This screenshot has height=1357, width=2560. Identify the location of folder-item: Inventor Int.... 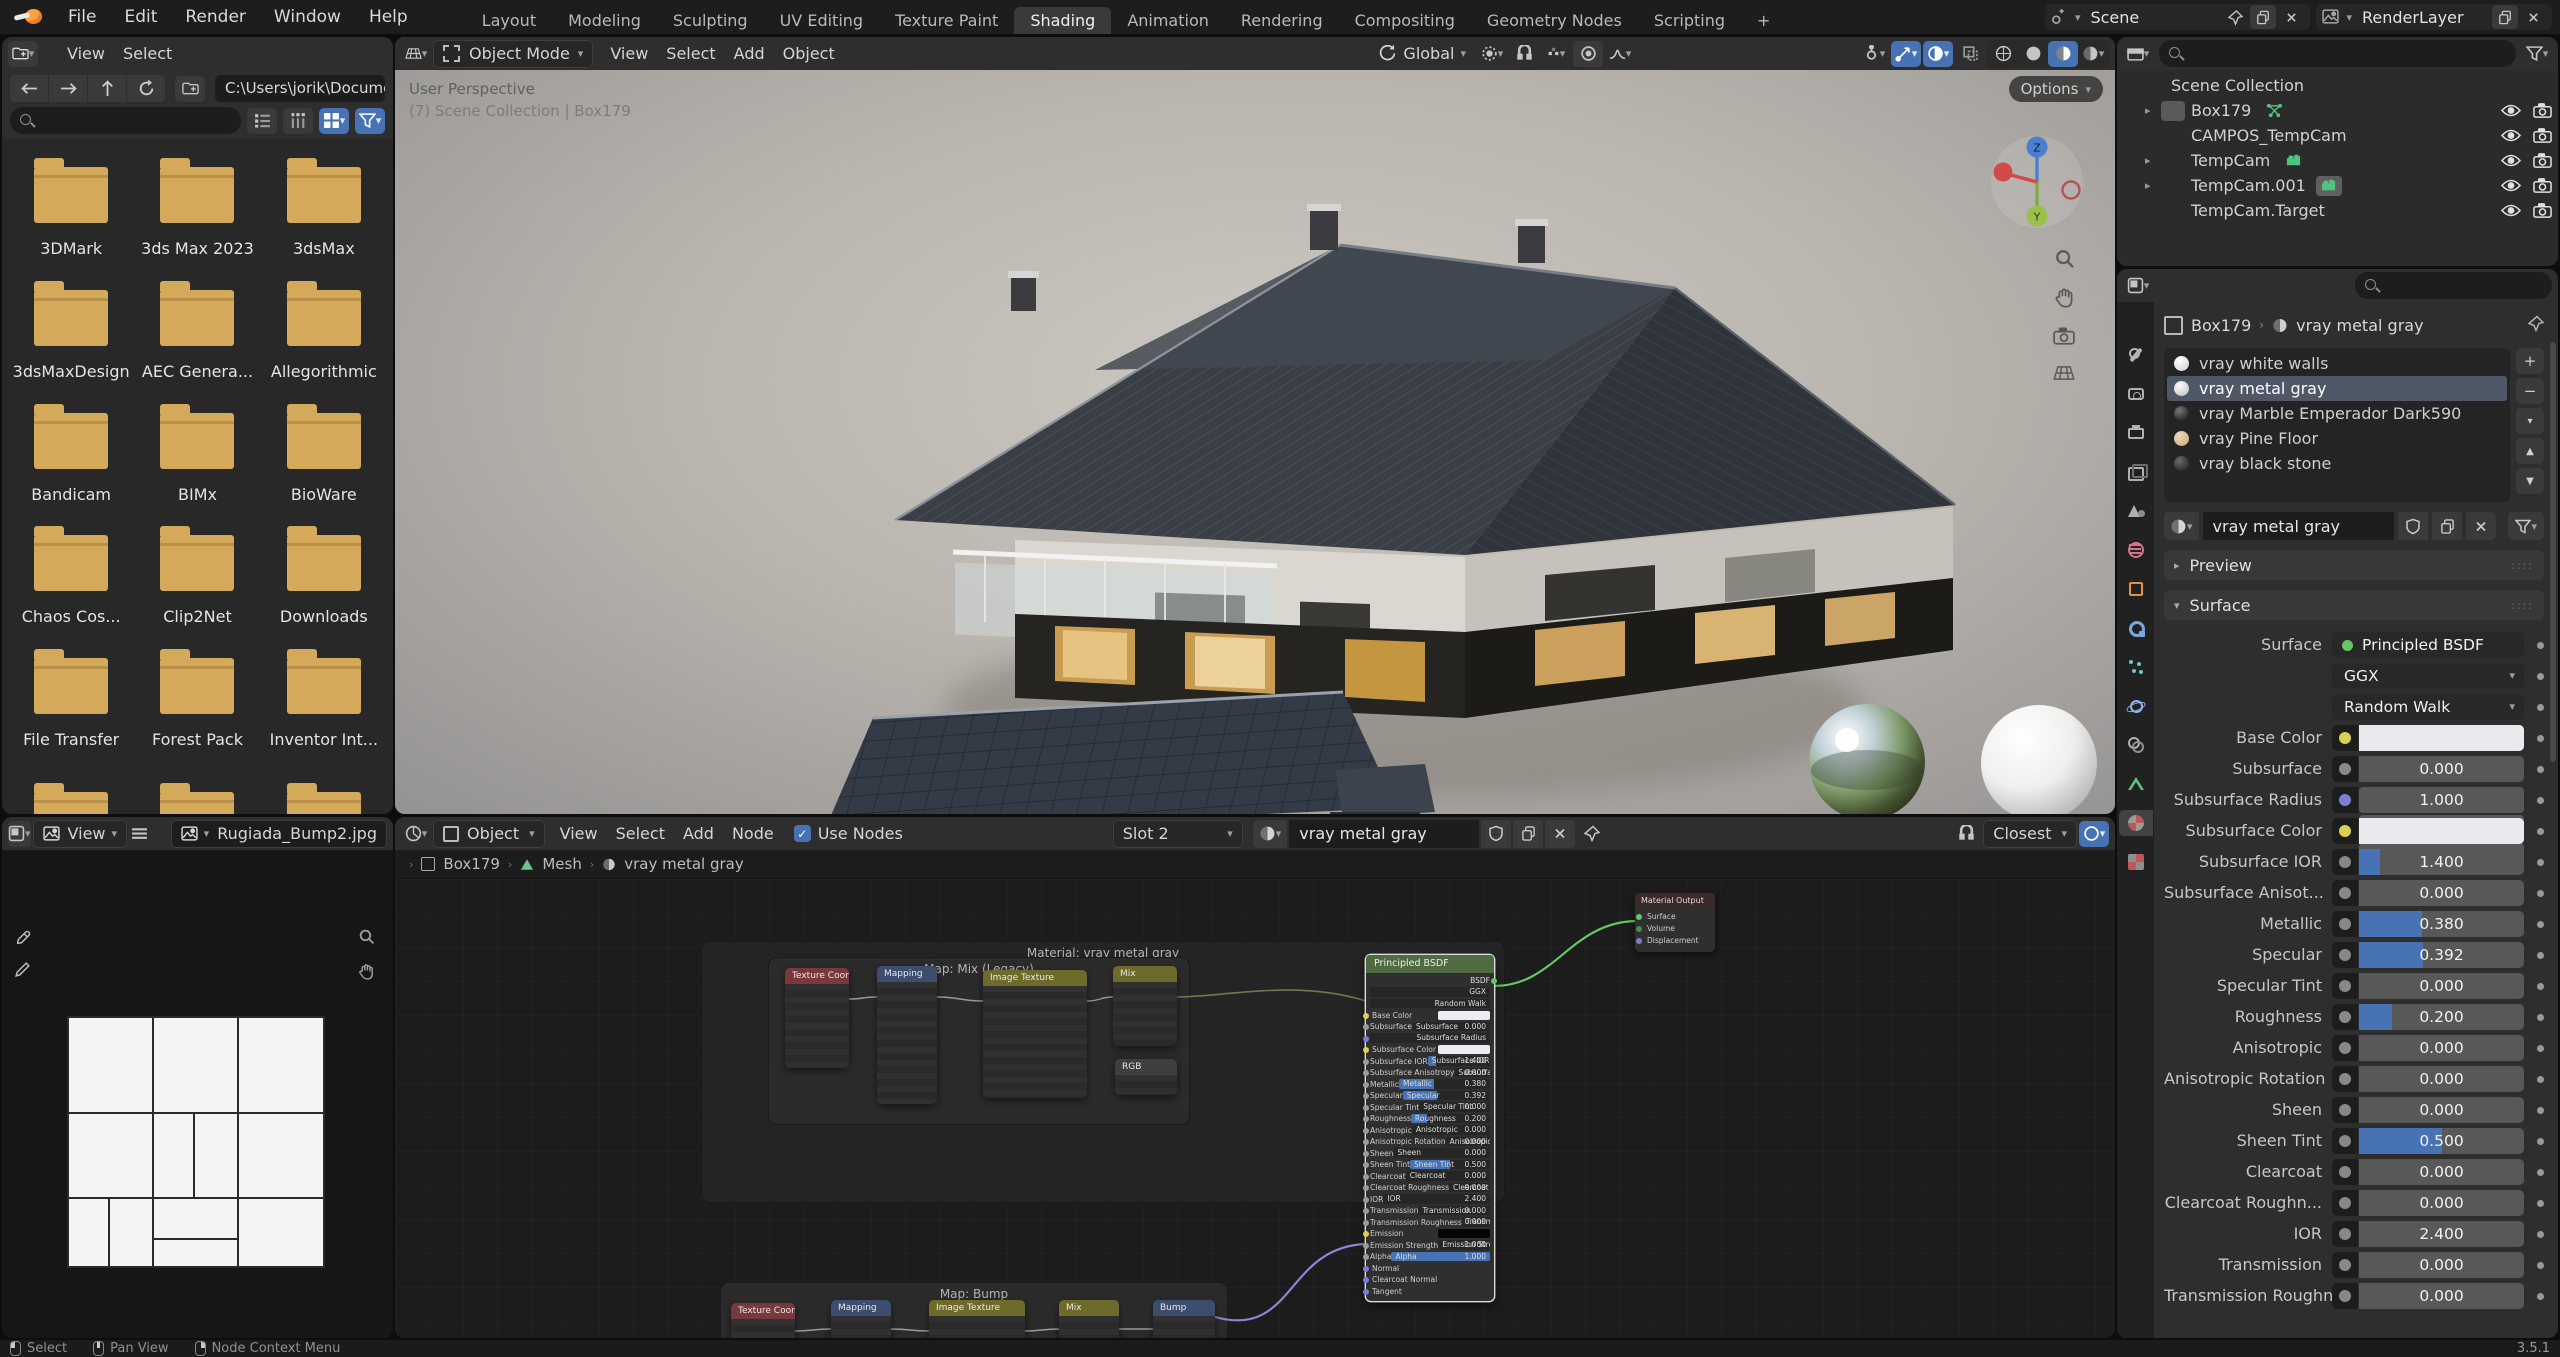
(324, 698).